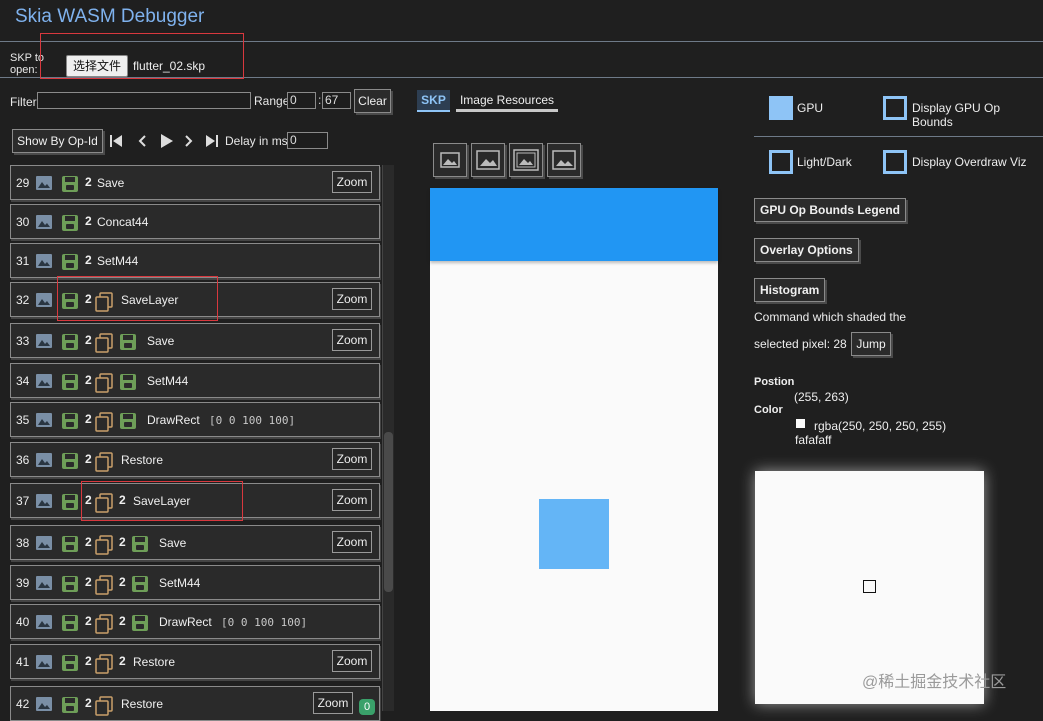 The width and height of the screenshot is (1043, 721). I want to click on jump-button: Jump, so click(871, 344).